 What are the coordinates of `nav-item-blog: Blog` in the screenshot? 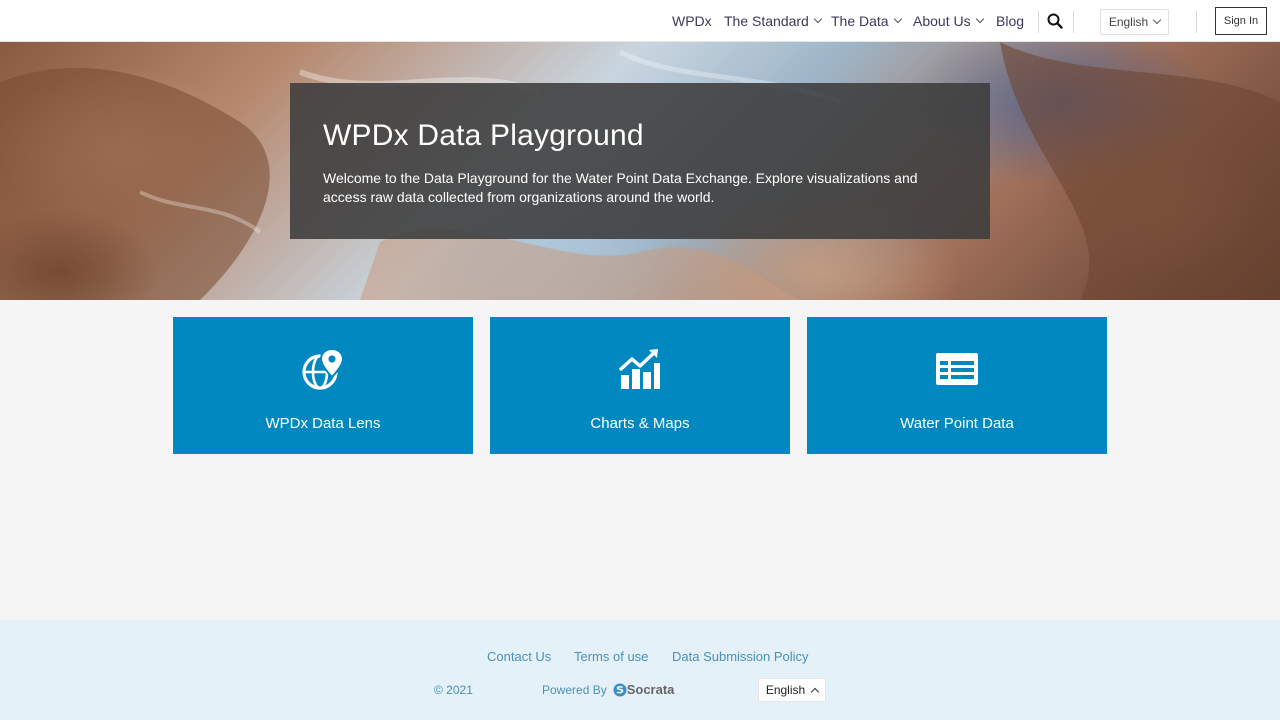 It's located at (1010, 21).